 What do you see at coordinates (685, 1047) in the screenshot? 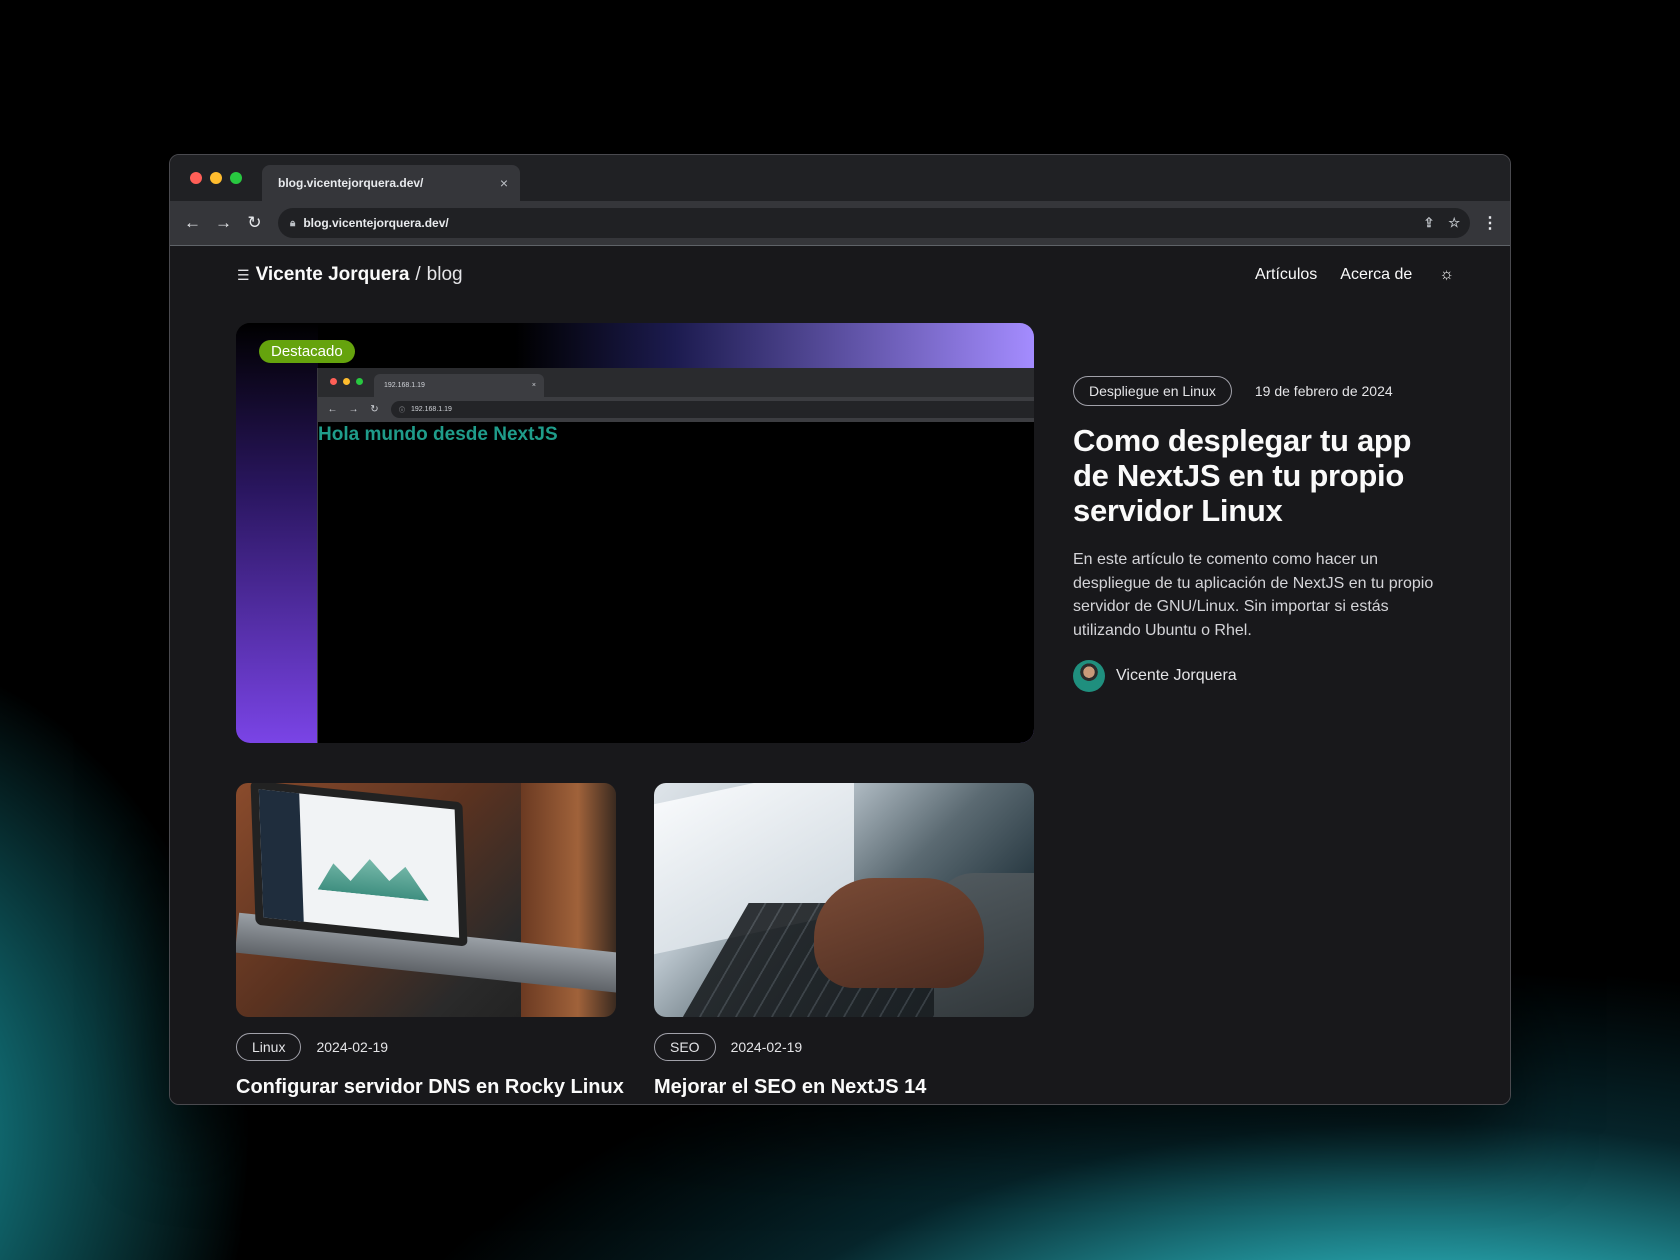
I see `post-category-tag: SEO` at bounding box center [685, 1047].